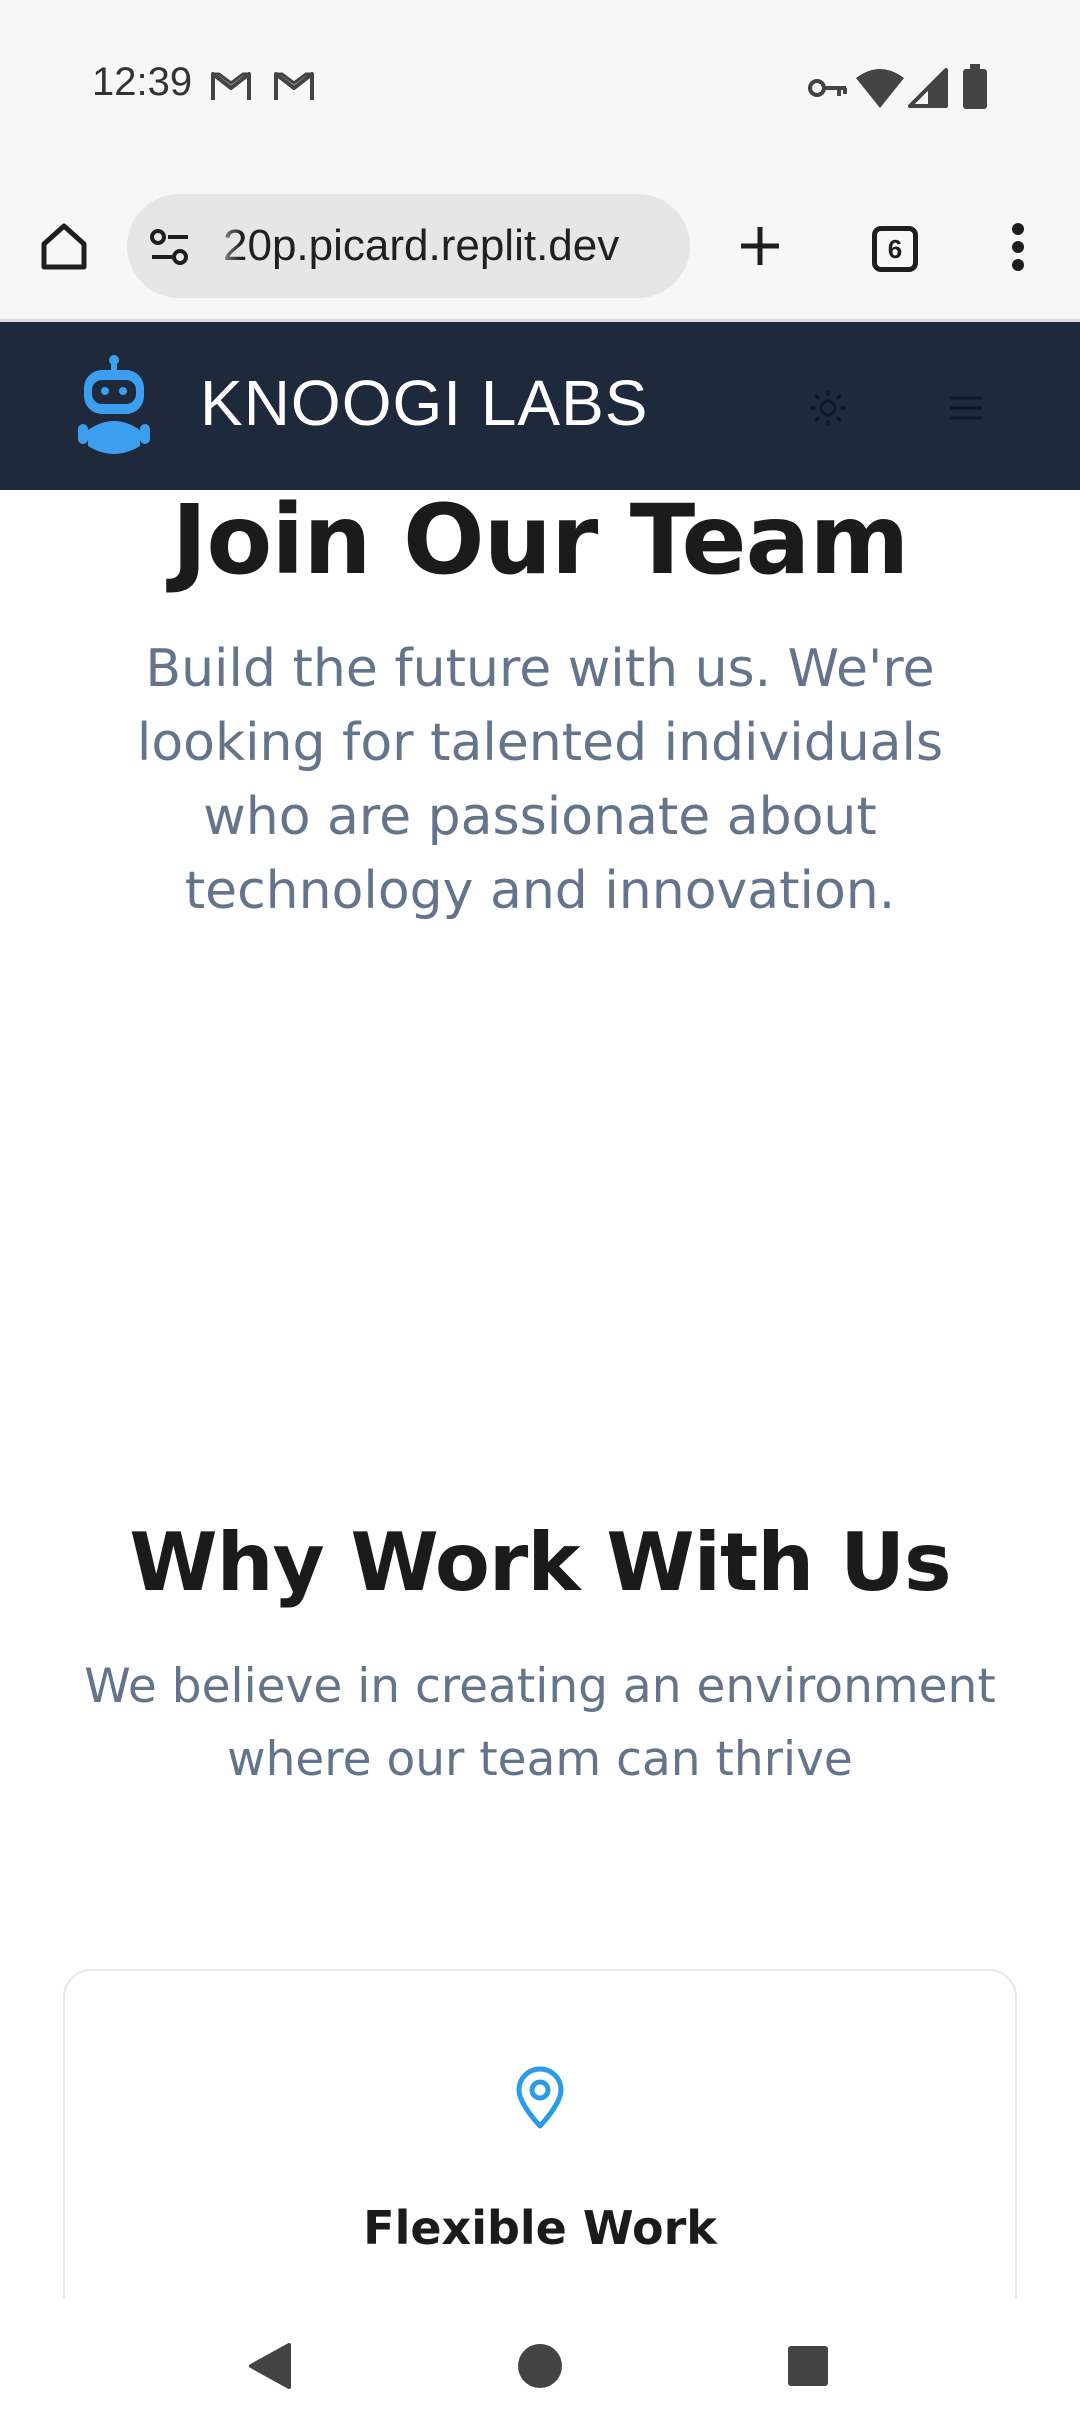 The width and height of the screenshot is (1080, 2424). I want to click on more-vert-icon, so click(1018, 249).